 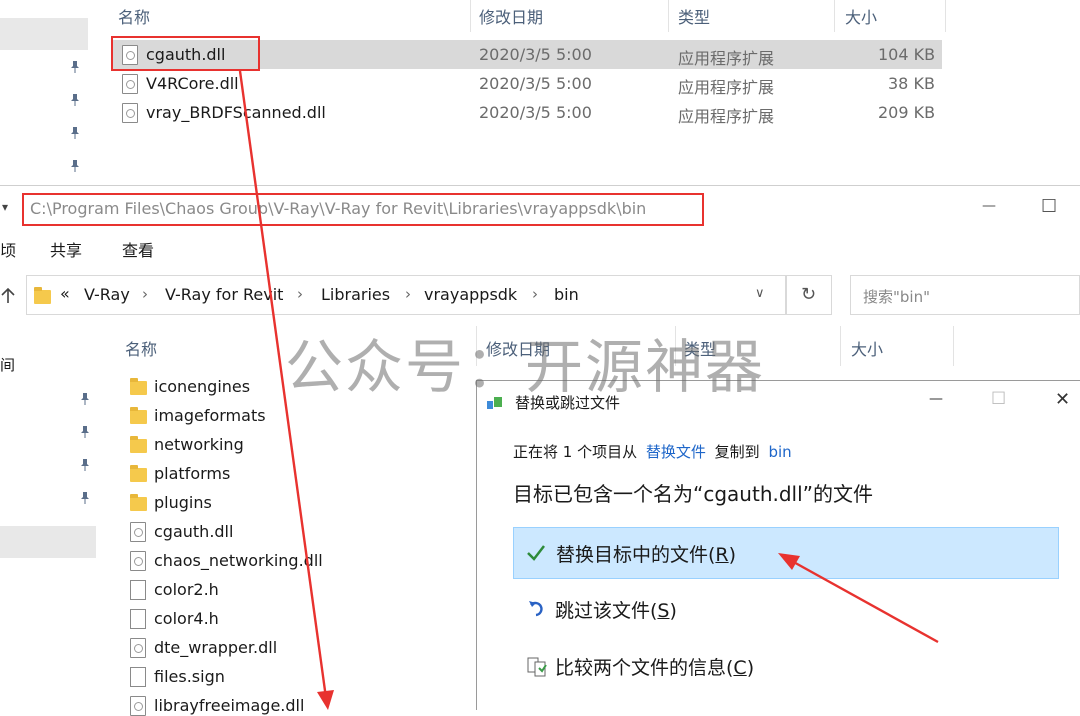 What do you see at coordinates (789, 561) in the screenshot?
I see `annotation-arrowhead-replace` at bounding box center [789, 561].